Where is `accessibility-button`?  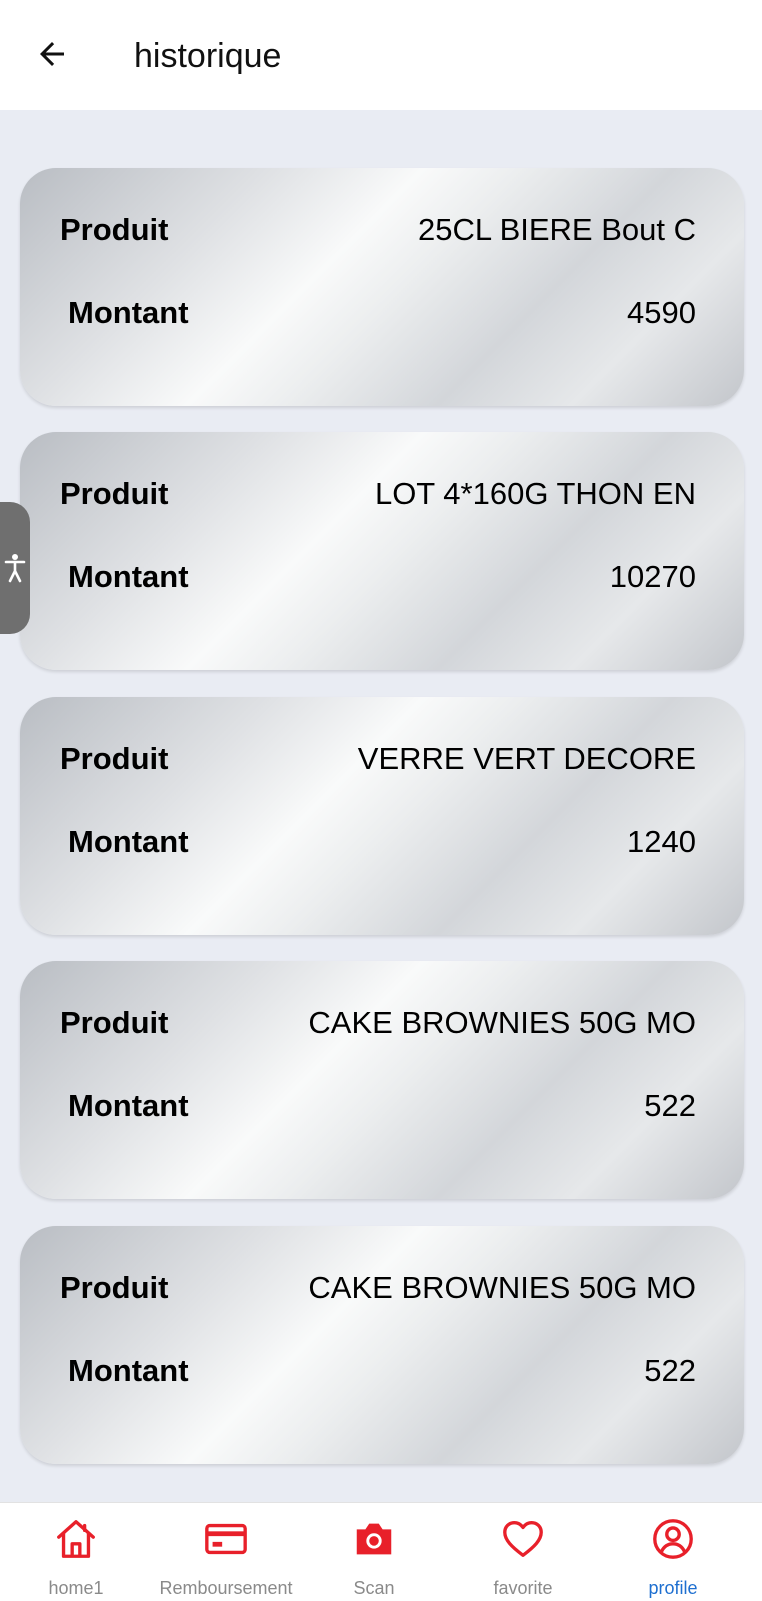
accessibility-button is located at coordinates (15, 568).